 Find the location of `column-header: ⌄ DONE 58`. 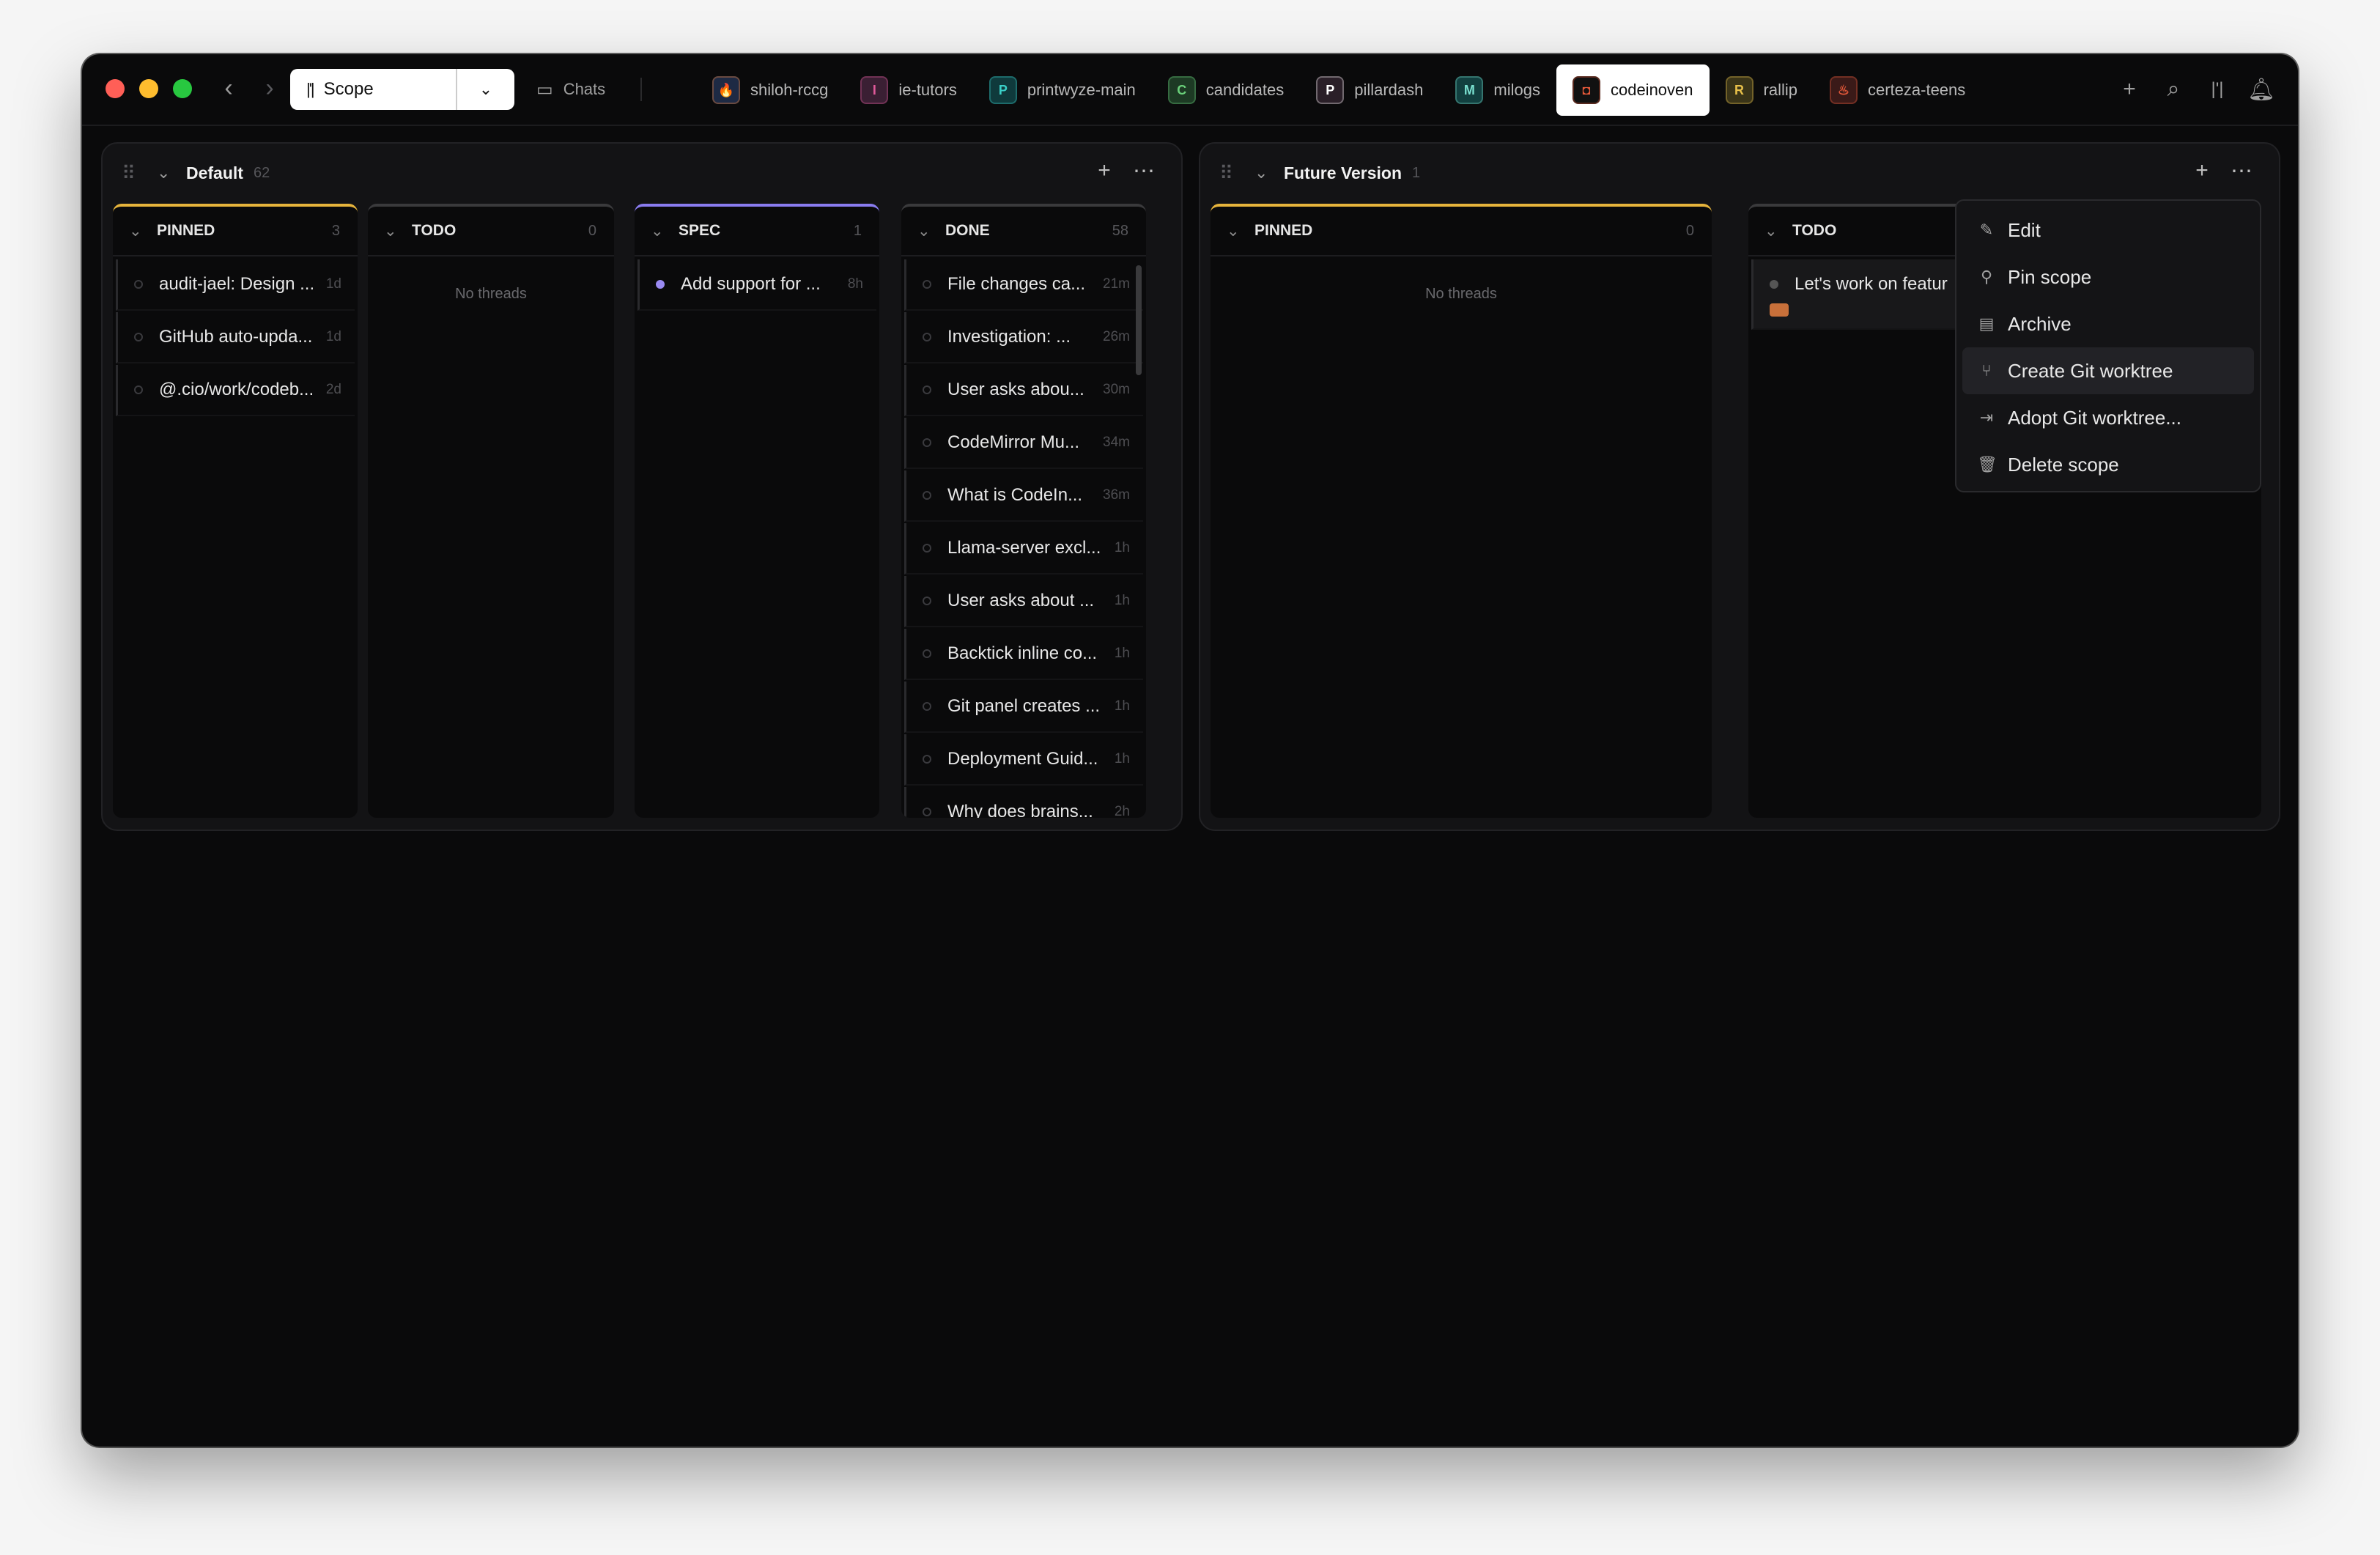

column-header: ⌄ DONE 58 is located at coordinates (1023, 232).